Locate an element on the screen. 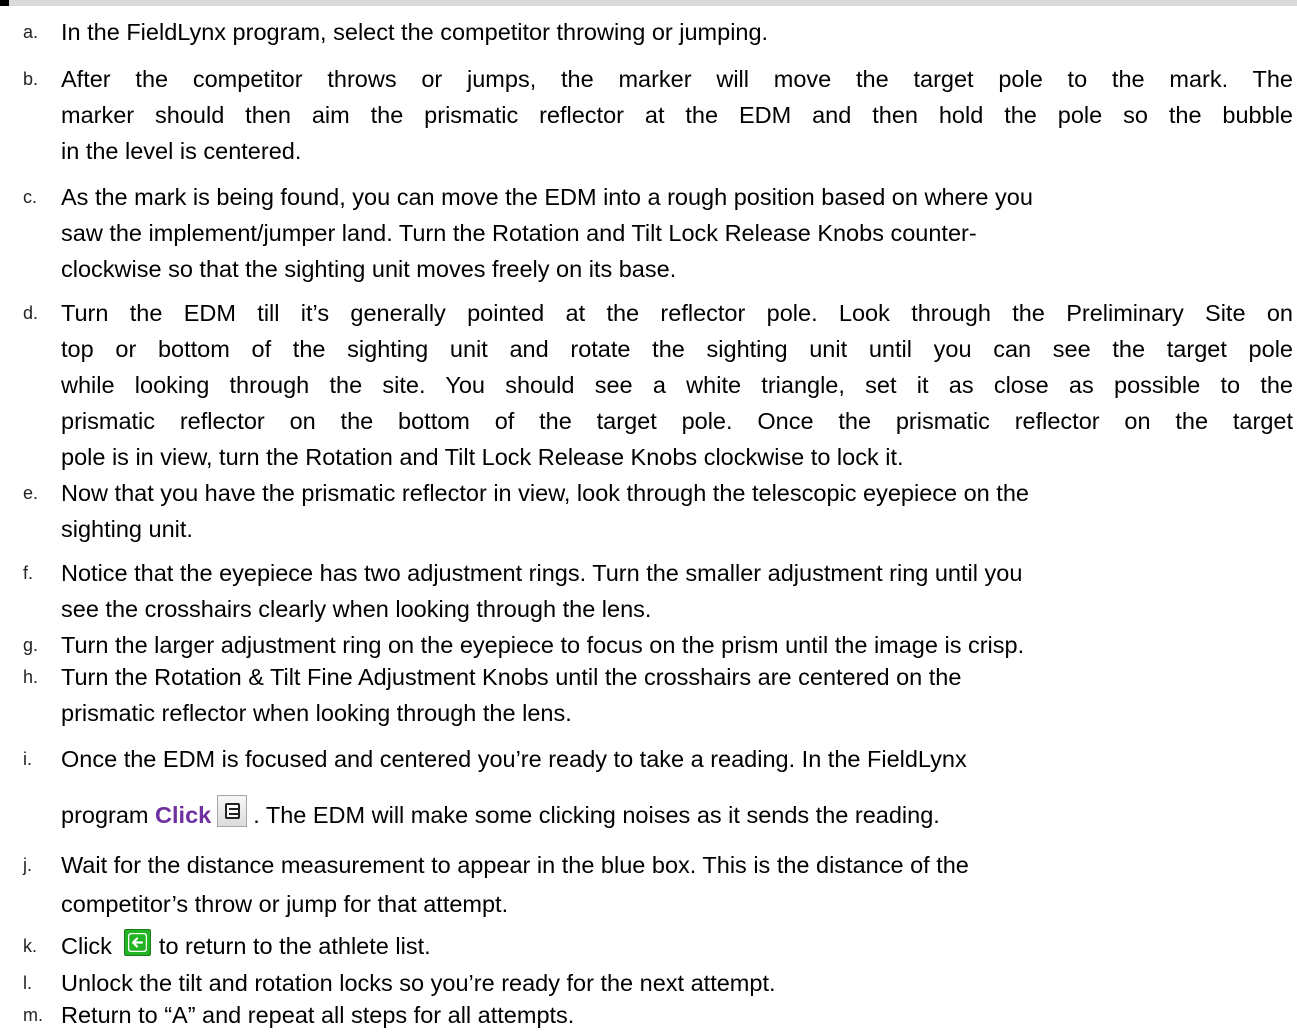  section-header-bar is located at coordinates (648, 3).